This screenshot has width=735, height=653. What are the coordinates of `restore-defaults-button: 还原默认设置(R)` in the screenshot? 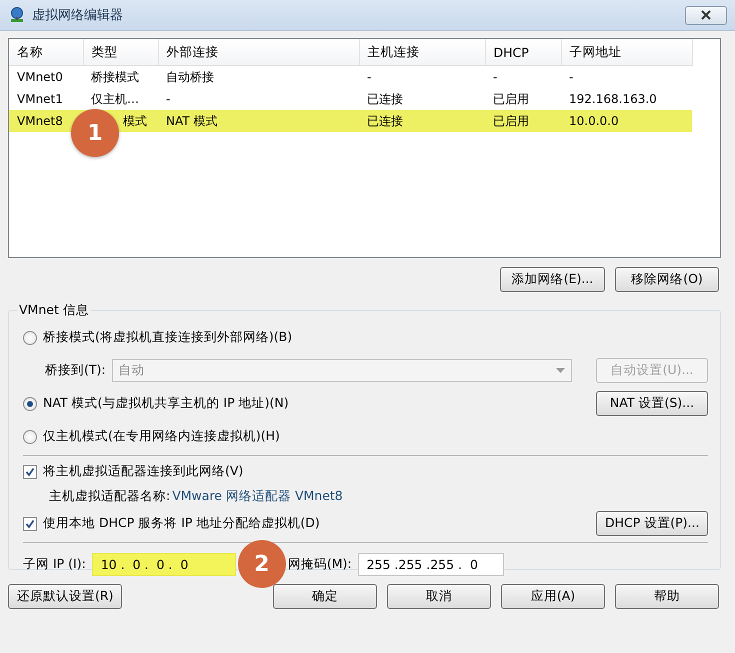 It's located at (65, 596).